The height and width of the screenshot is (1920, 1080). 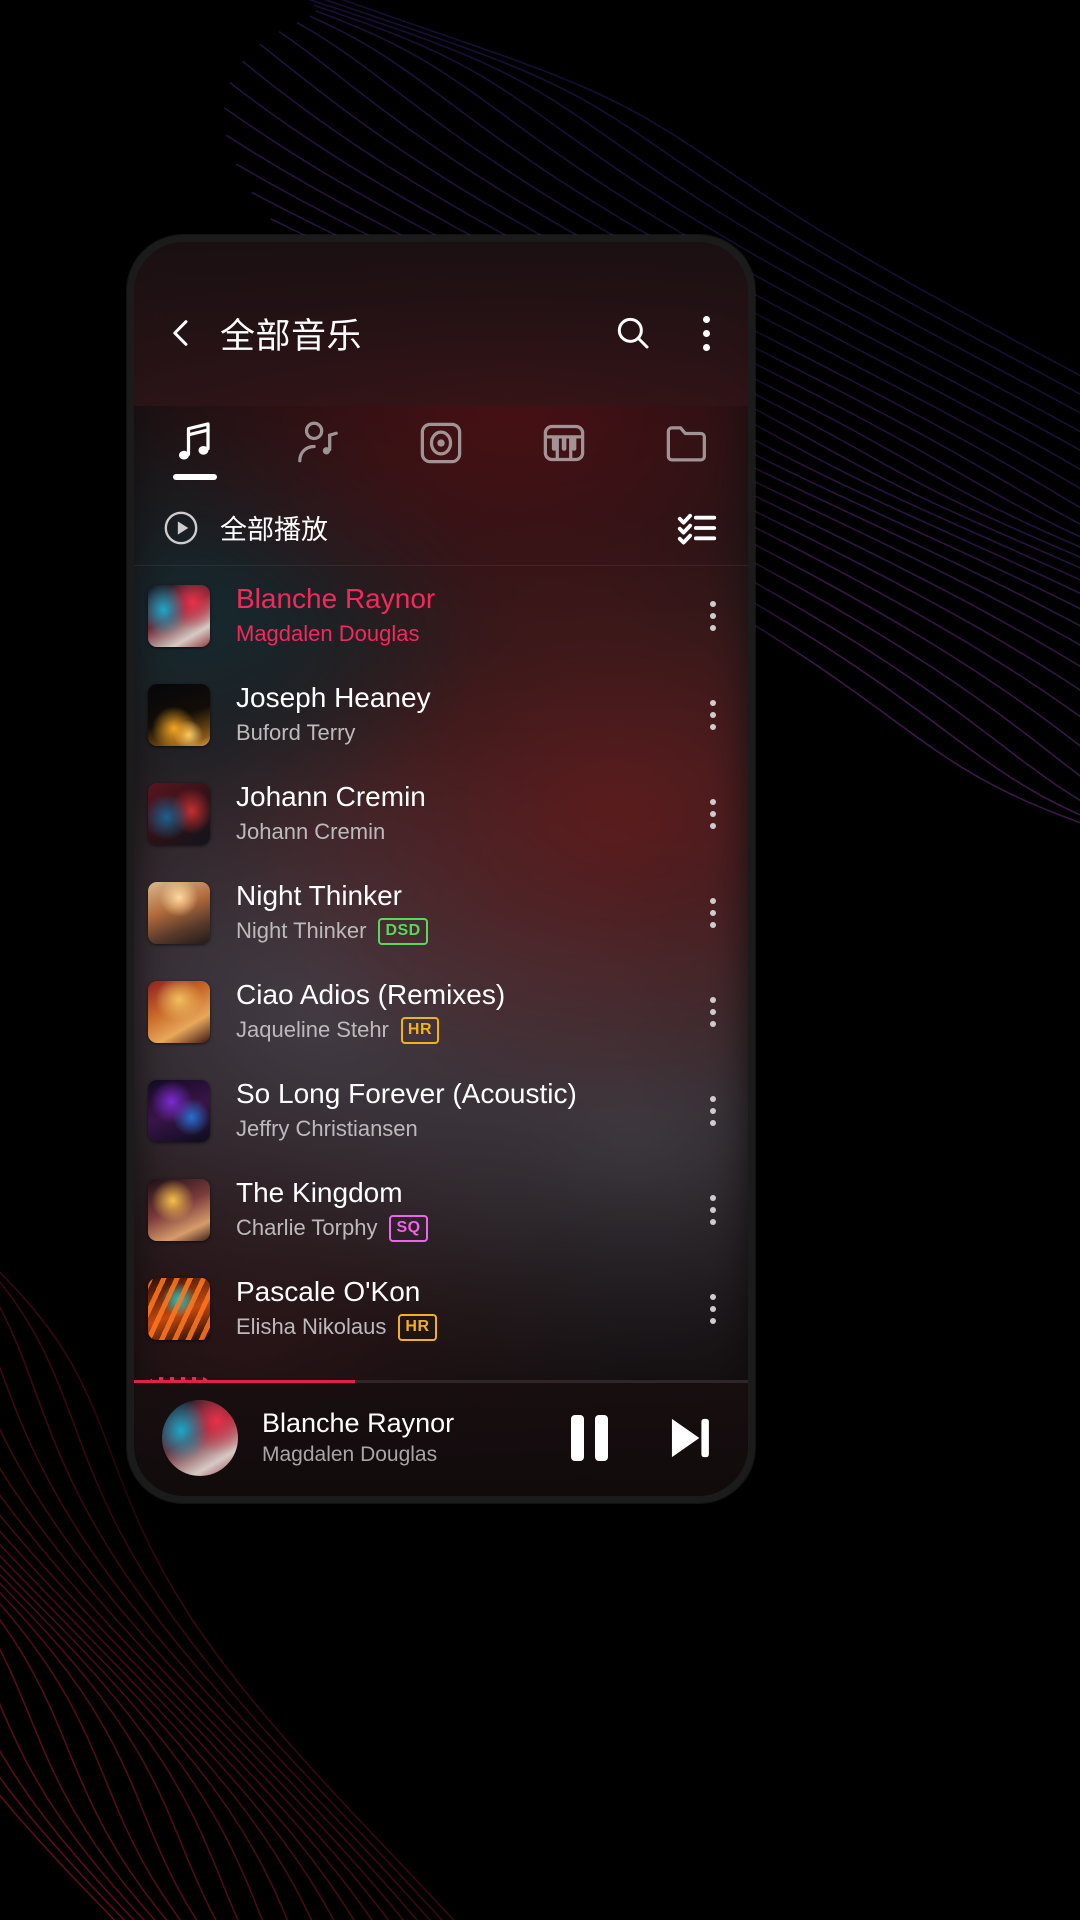 I want to click on table-row: Night Thinker Night Thinker DSD, so click(x=441, y=912).